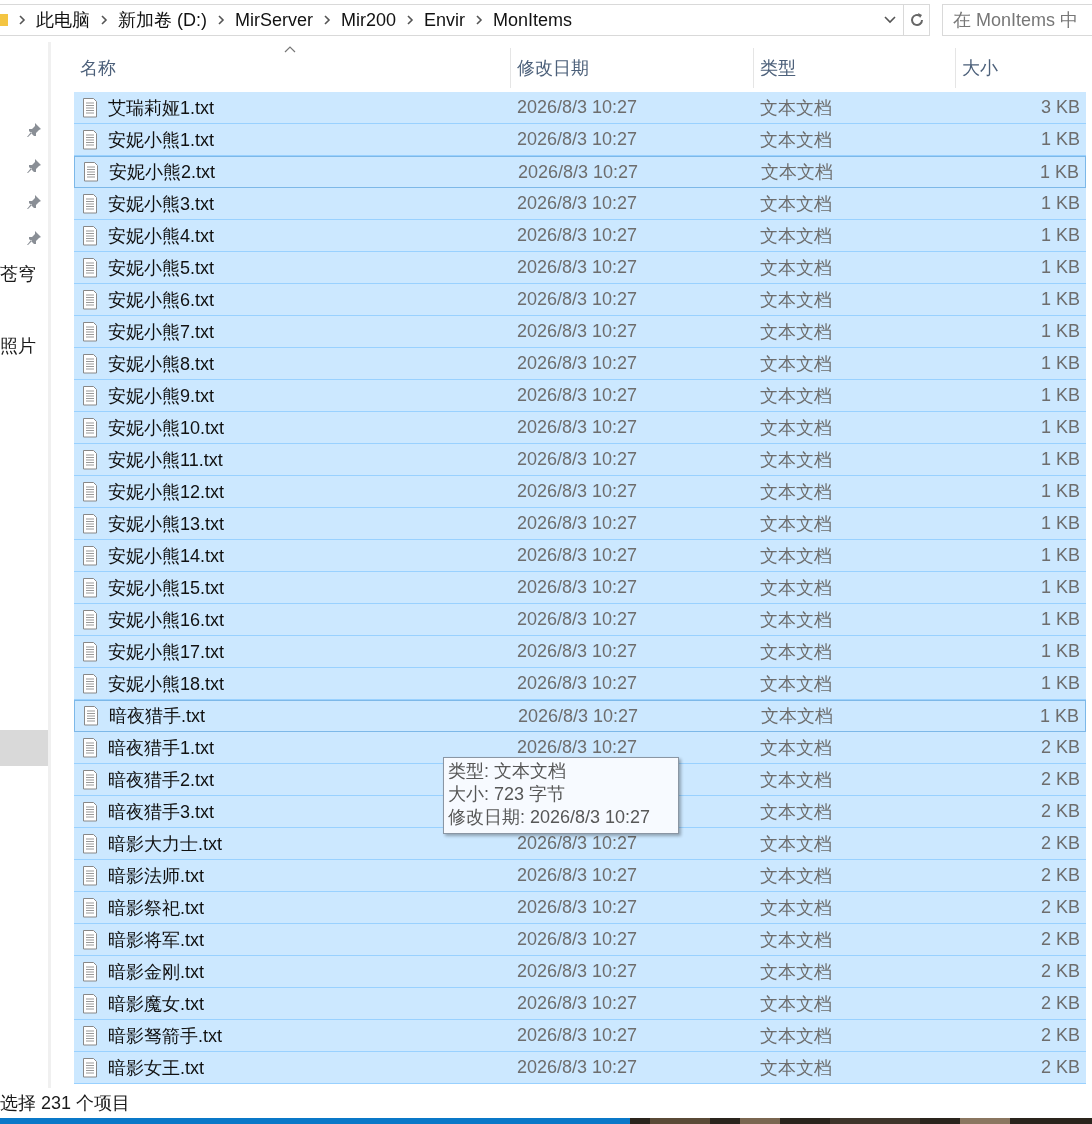 Image resolution: width=1092 pixels, height=1124 pixels. What do you see at coordinates (156, 1068) in the screenshot?
I see `file-name: 暗影女王.txt` at bounding box center [156, 1068].